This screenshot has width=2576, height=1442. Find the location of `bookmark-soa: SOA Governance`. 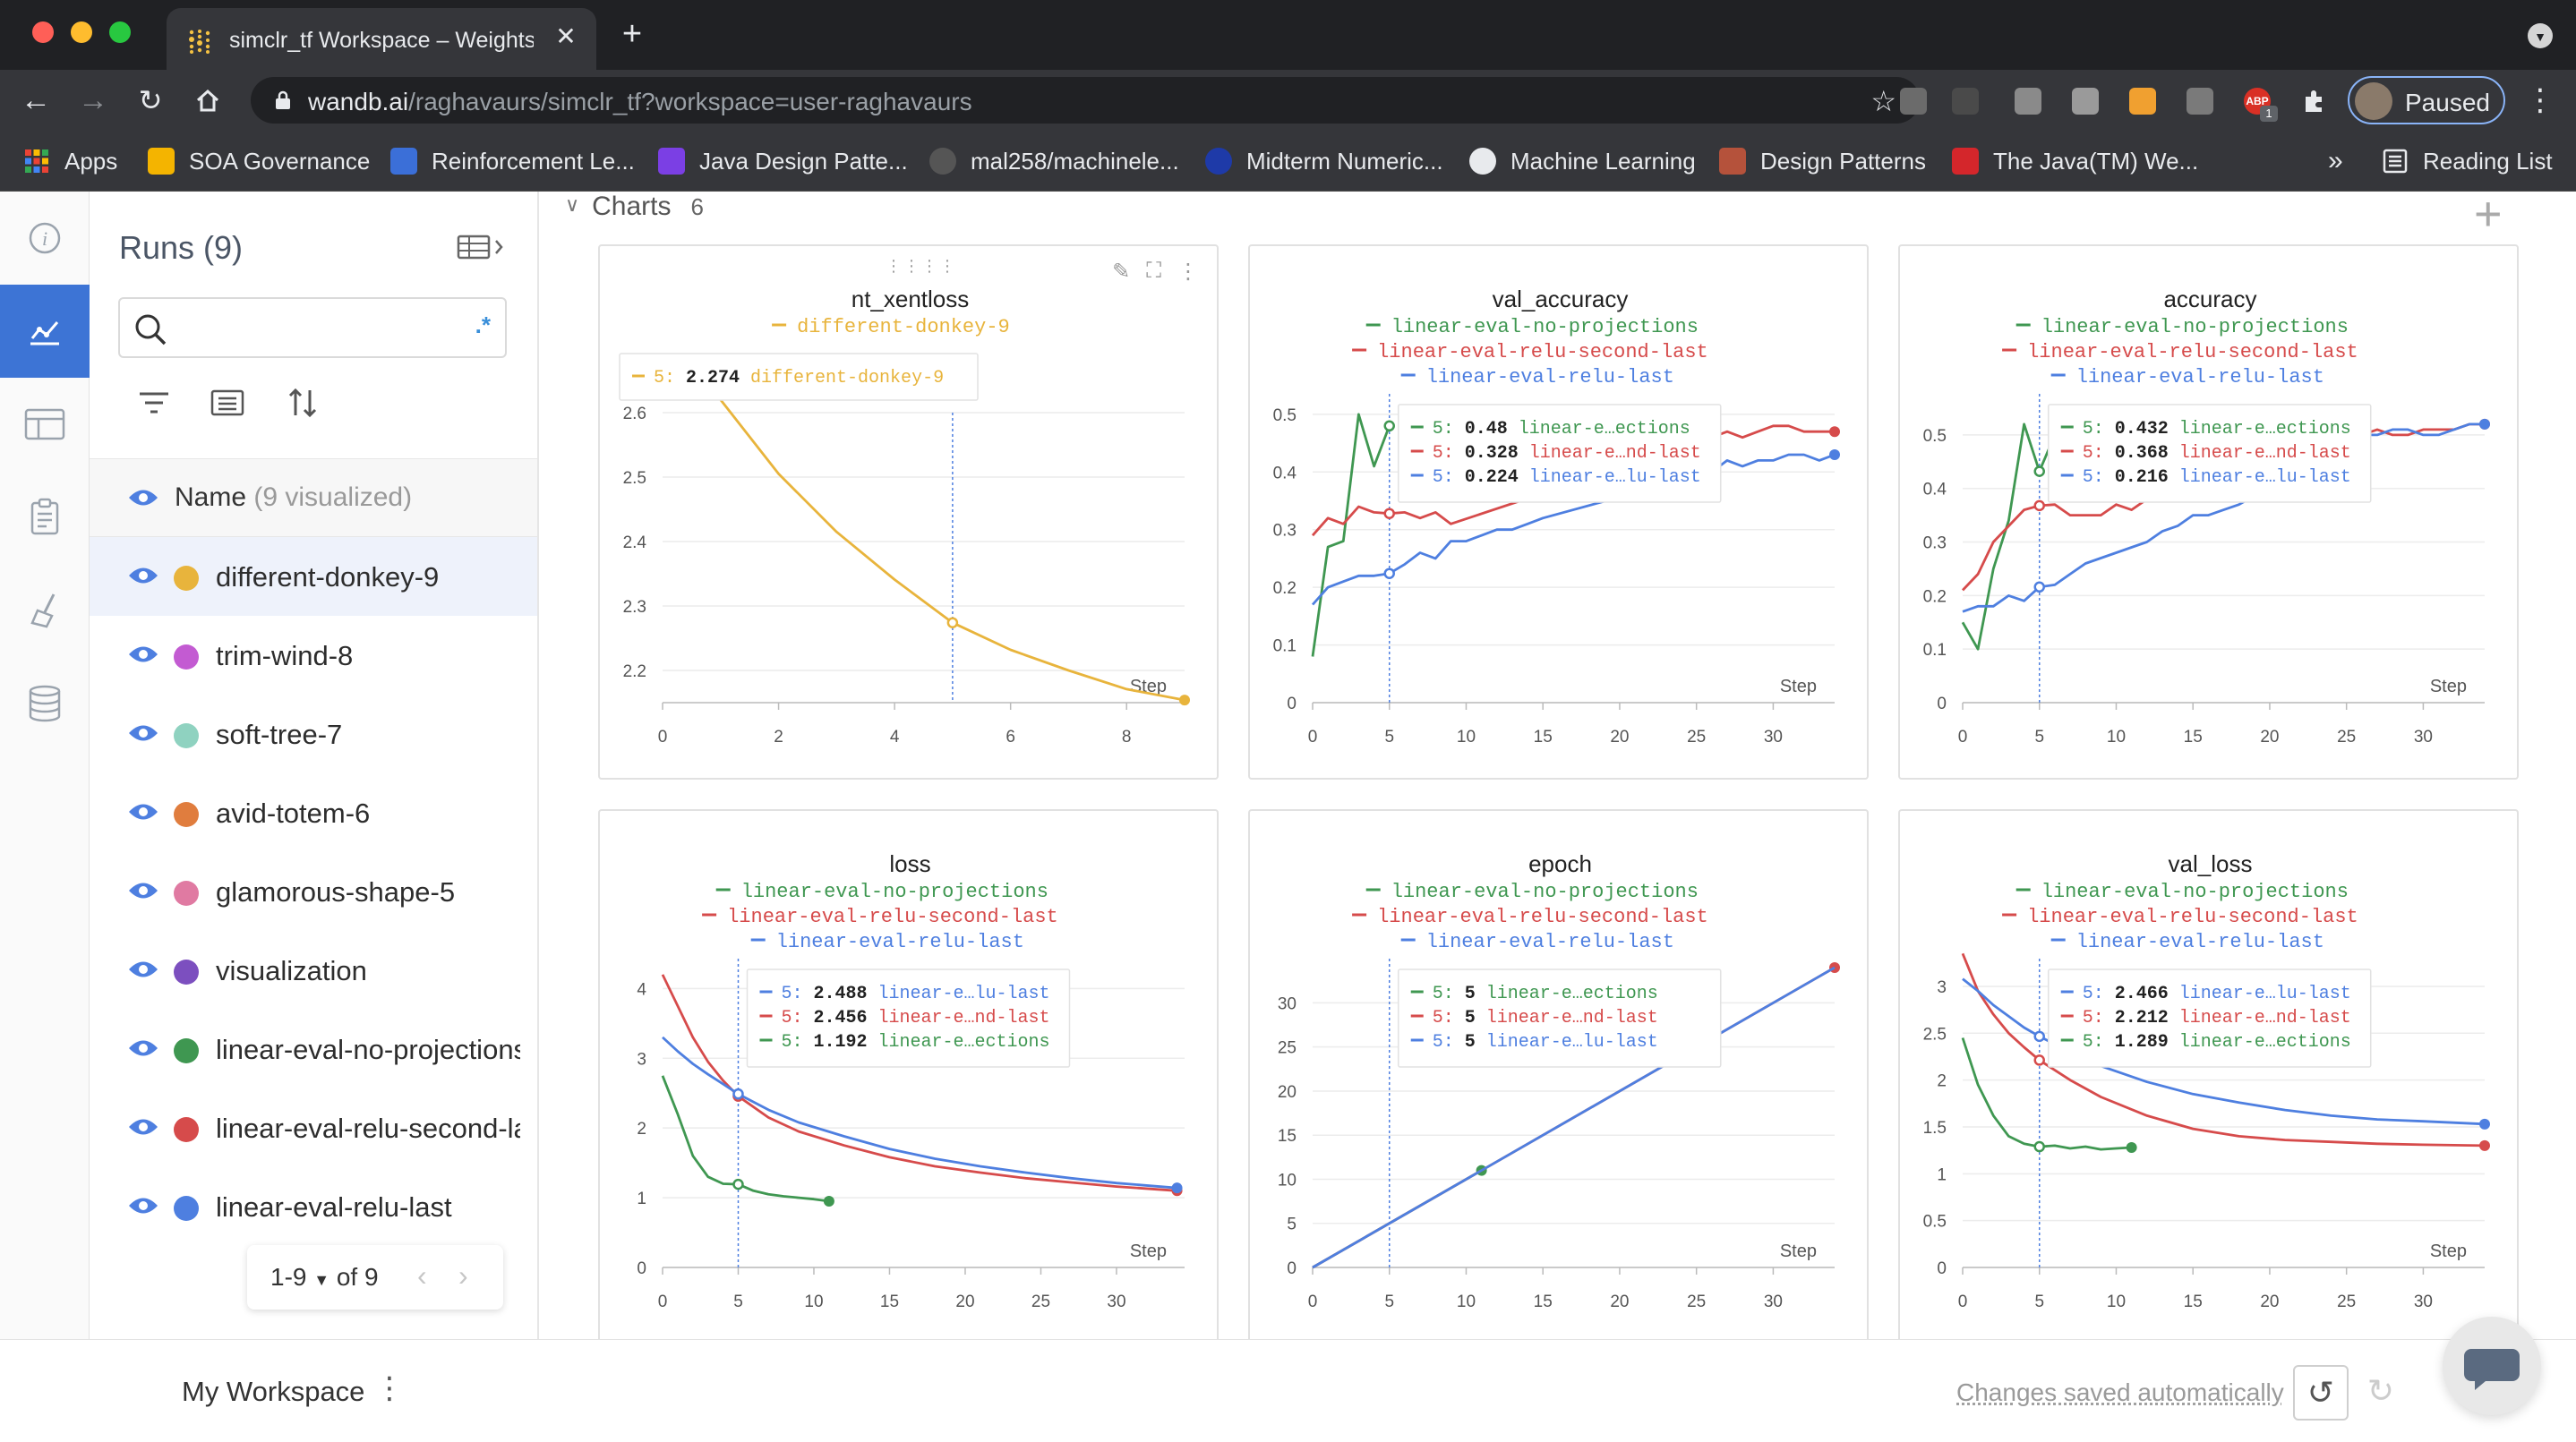

bookmark-soa: SOA Governance is located at coordinates (259, 161).